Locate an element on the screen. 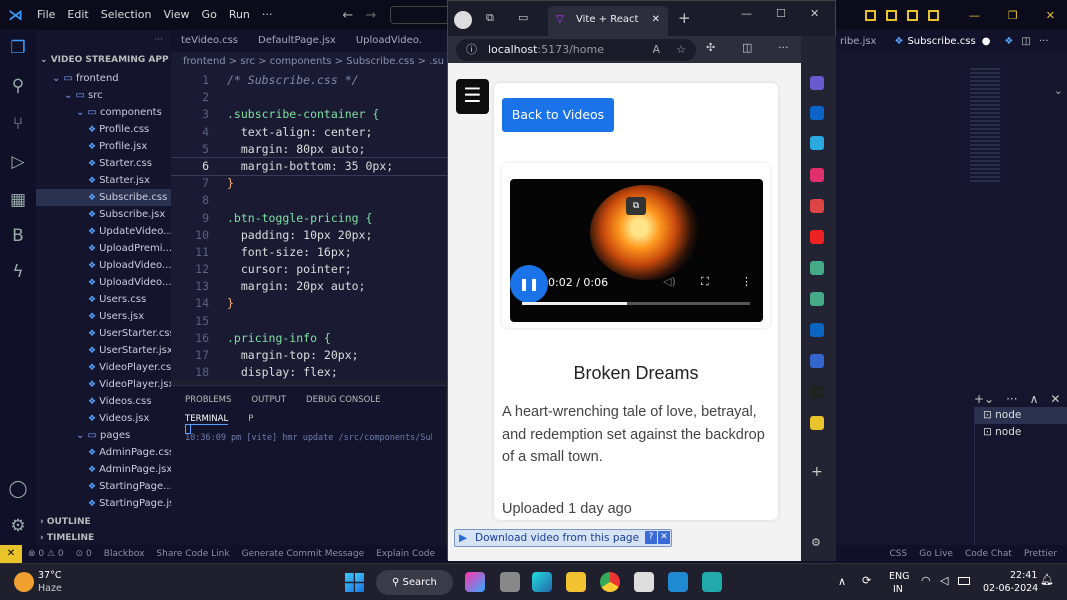 This screenshot has height=600, width=1067. extensions-puzzle-icon: ✣ is located at coordinates (710, 47).